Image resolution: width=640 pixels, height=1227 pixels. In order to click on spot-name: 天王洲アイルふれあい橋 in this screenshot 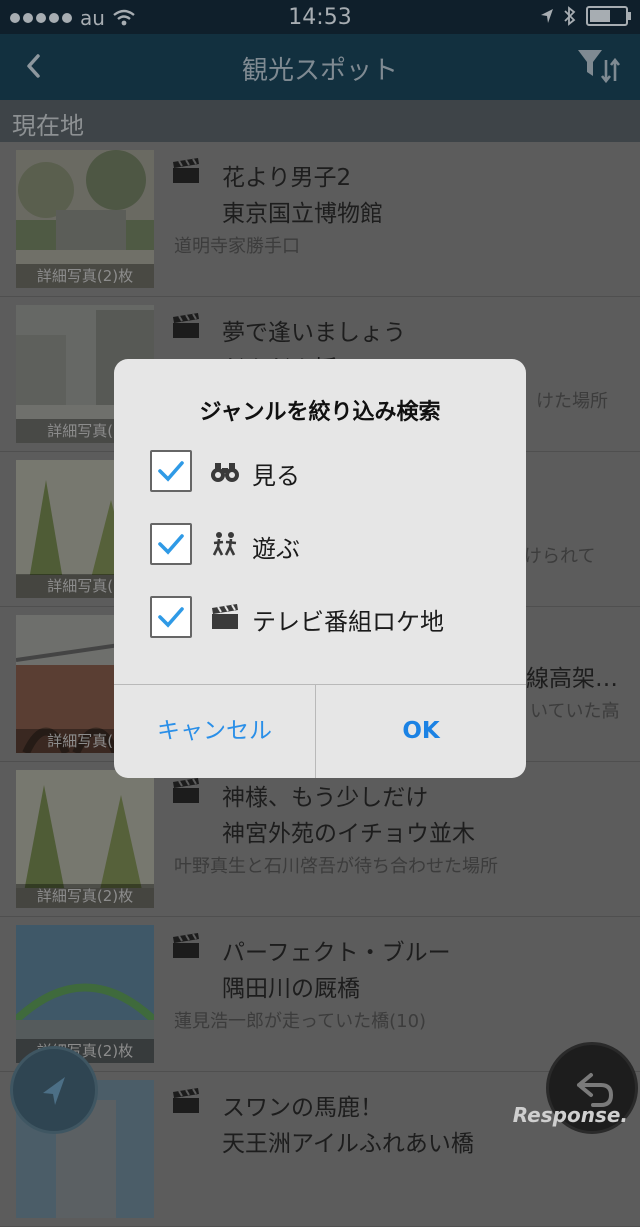, I will do `click(348, 1144)`.